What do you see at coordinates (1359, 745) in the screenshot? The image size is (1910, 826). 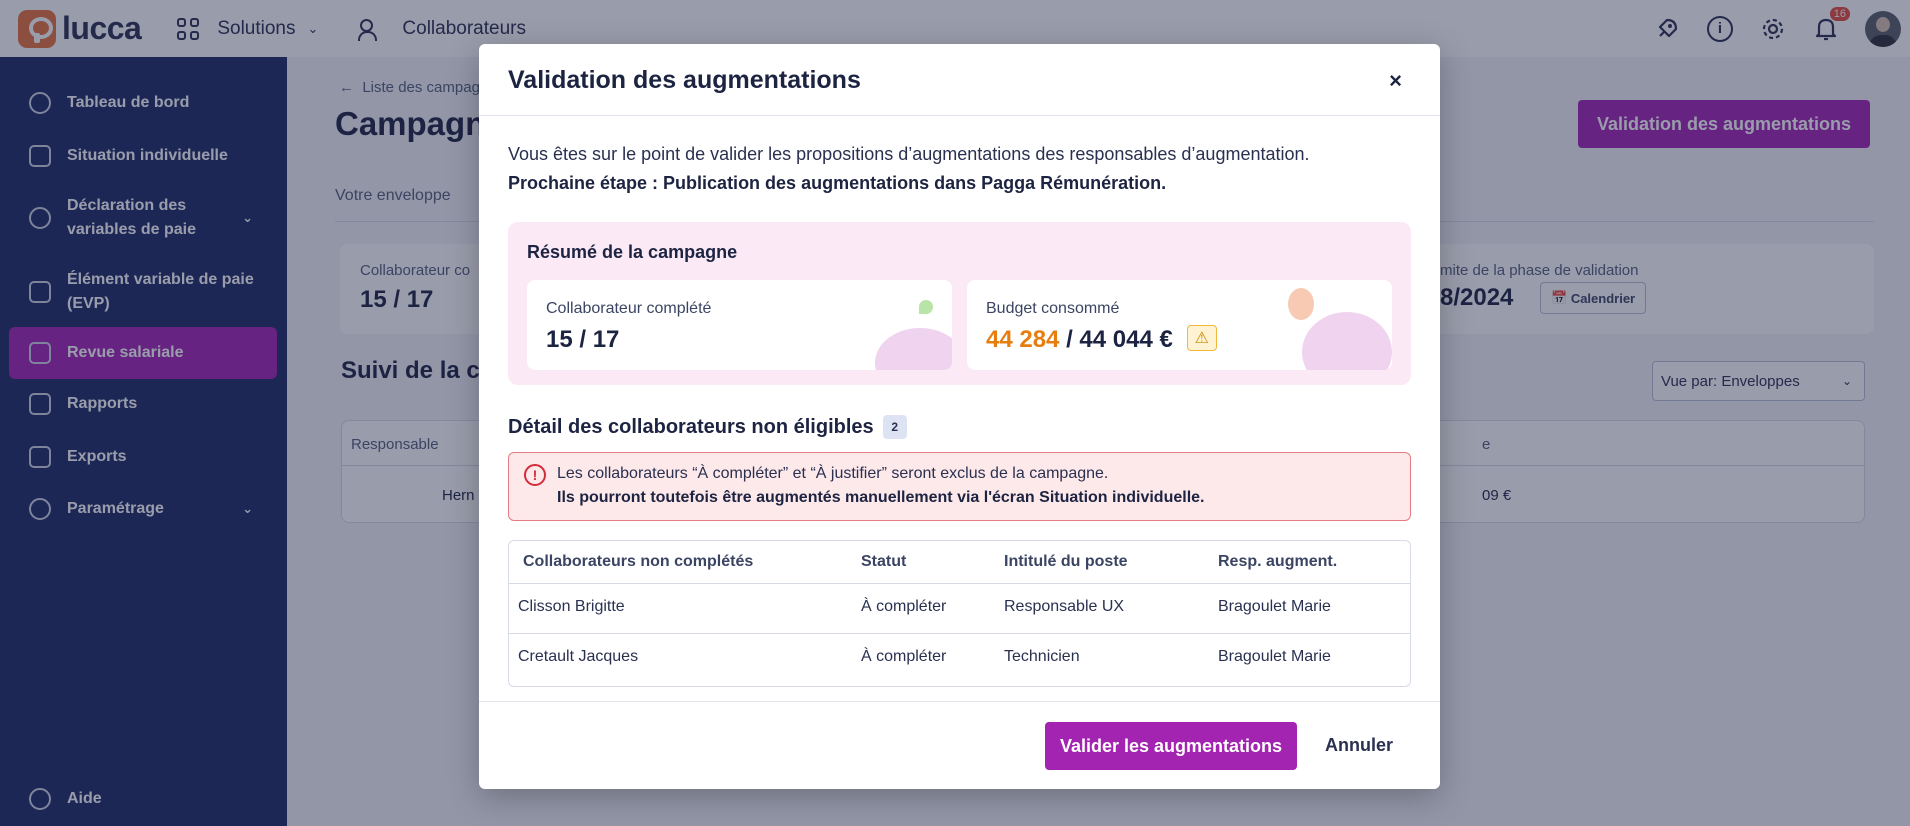 I see `annuler-button: Annuler` at bounding box center [1359, 745].